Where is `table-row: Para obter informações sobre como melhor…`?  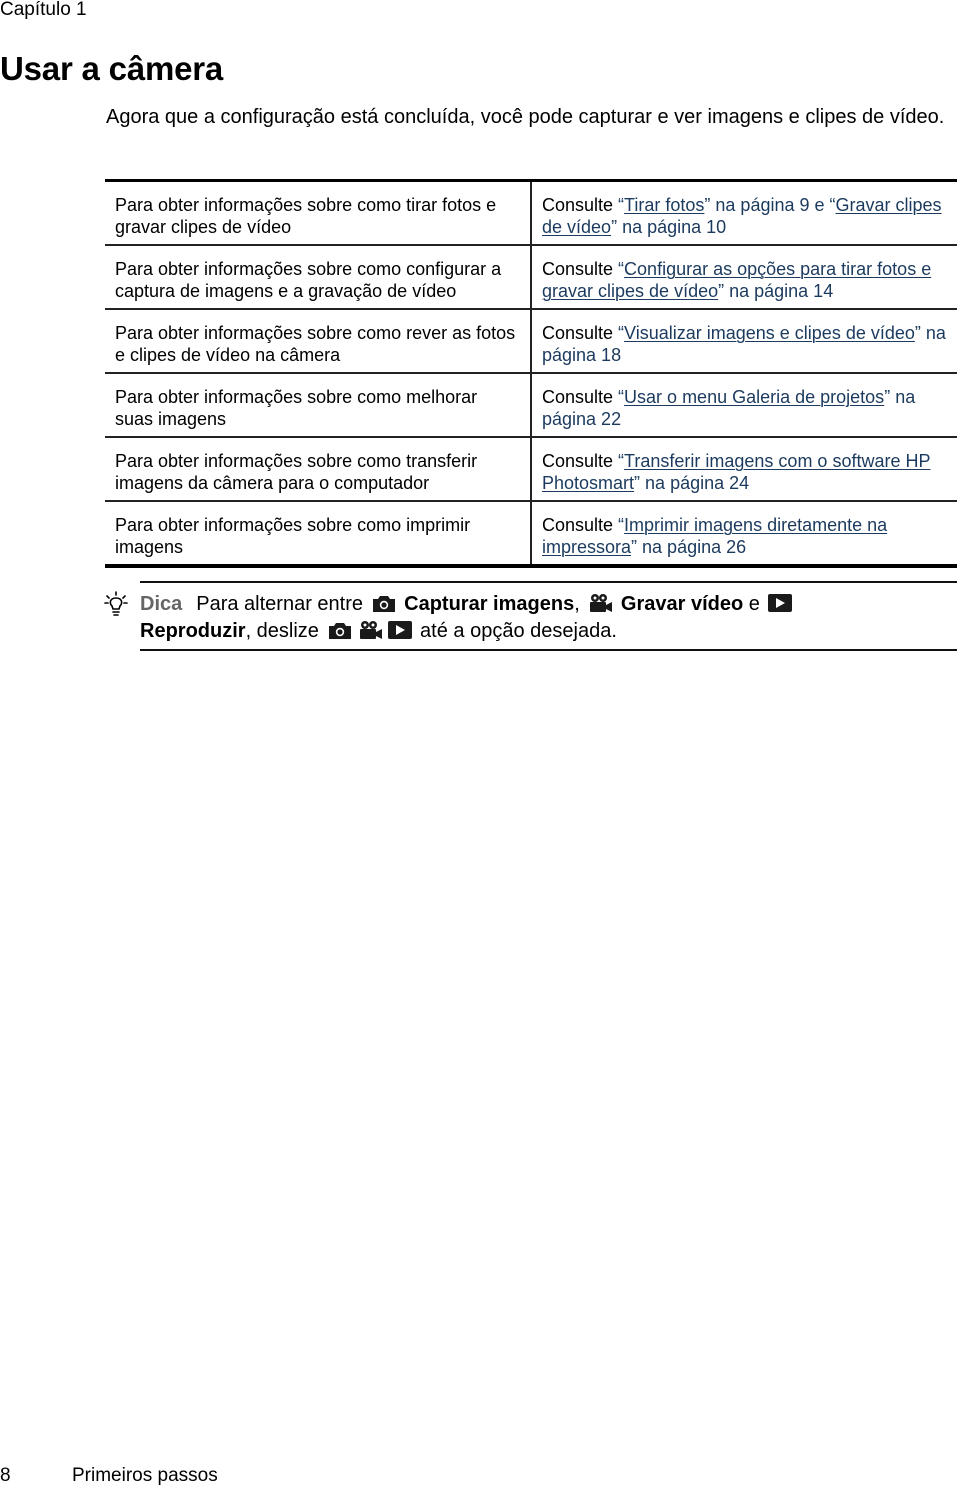
table-row: Para obter informações sobre como melhor… is located at coordinates (531, 404).